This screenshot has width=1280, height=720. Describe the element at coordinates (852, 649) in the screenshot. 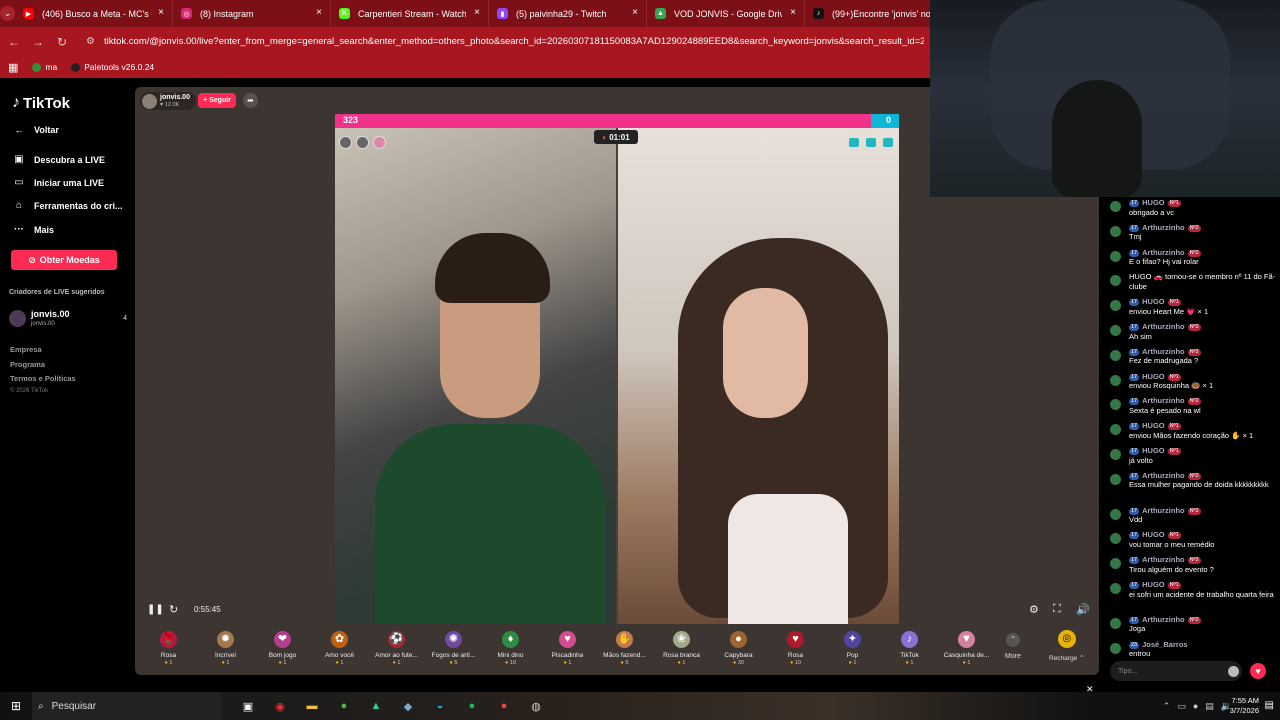

I see `gift-item: ✦ Pop ● 1` at that location.